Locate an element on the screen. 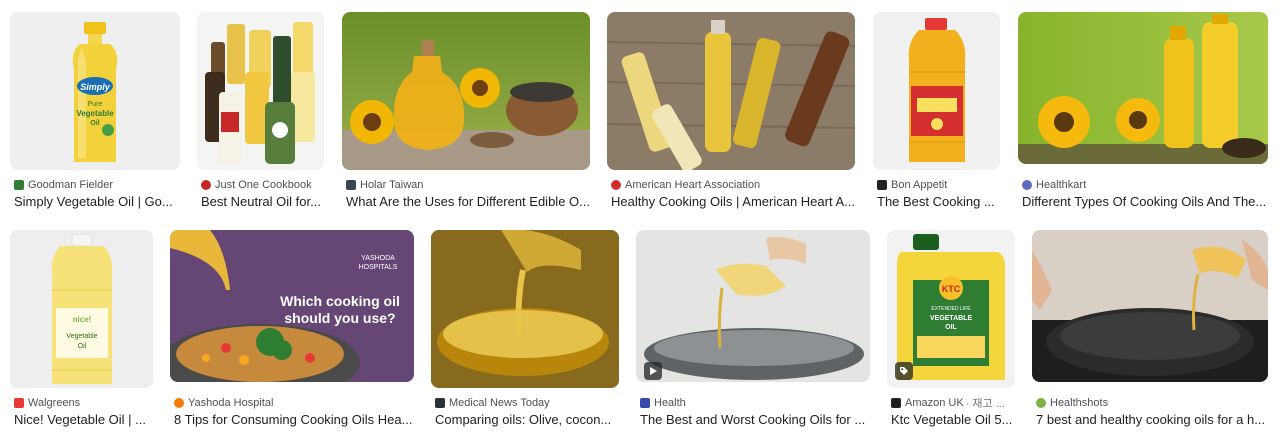 The width and height of the screenshot is (1280, 437). walgreens-favicon-icon is located at coordinates (19, 403).